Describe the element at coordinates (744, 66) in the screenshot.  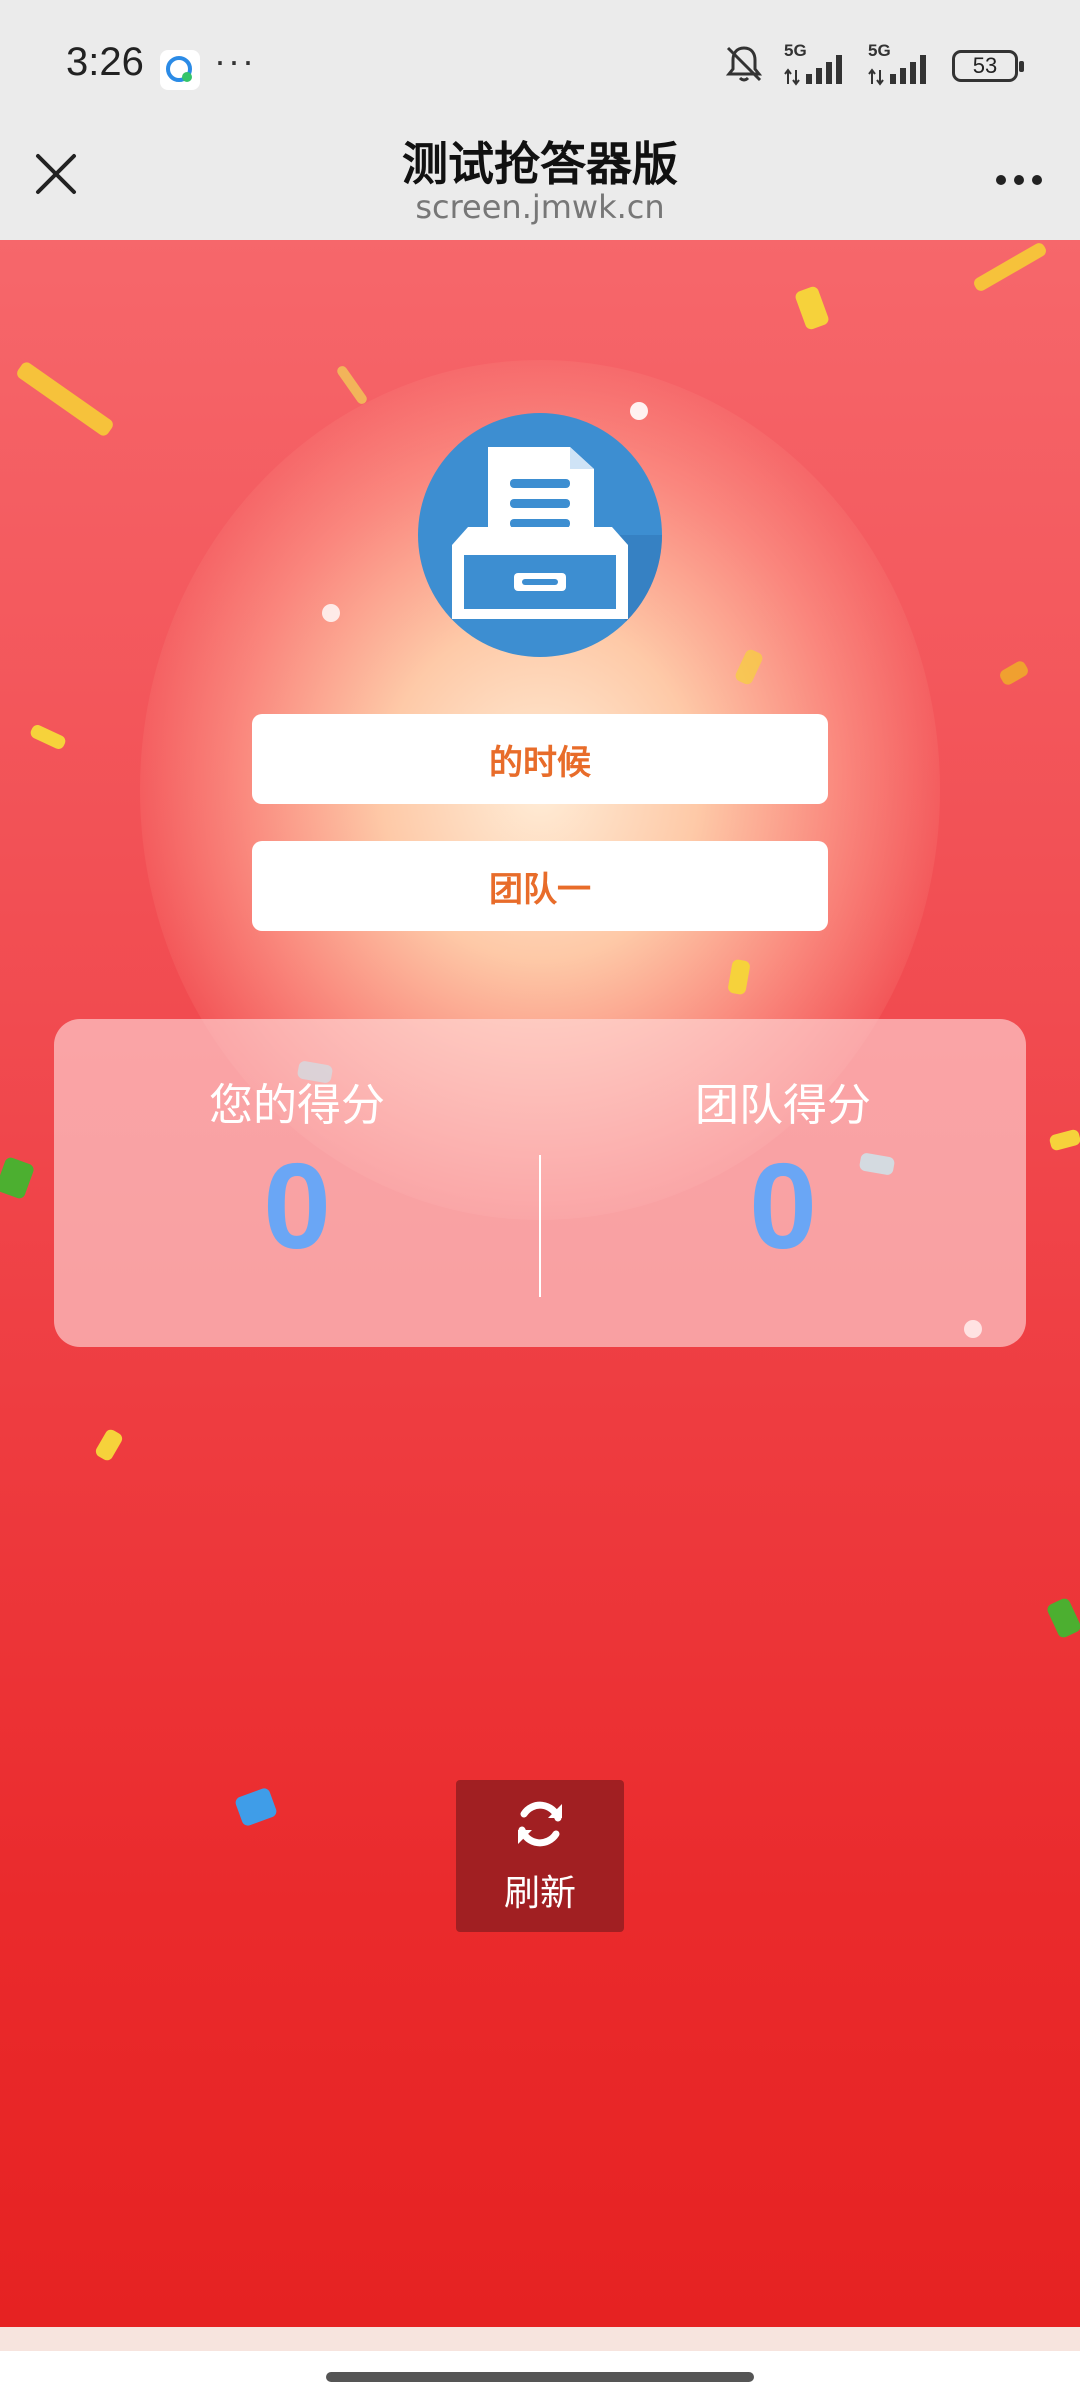
I see `mute-icon` at that location.